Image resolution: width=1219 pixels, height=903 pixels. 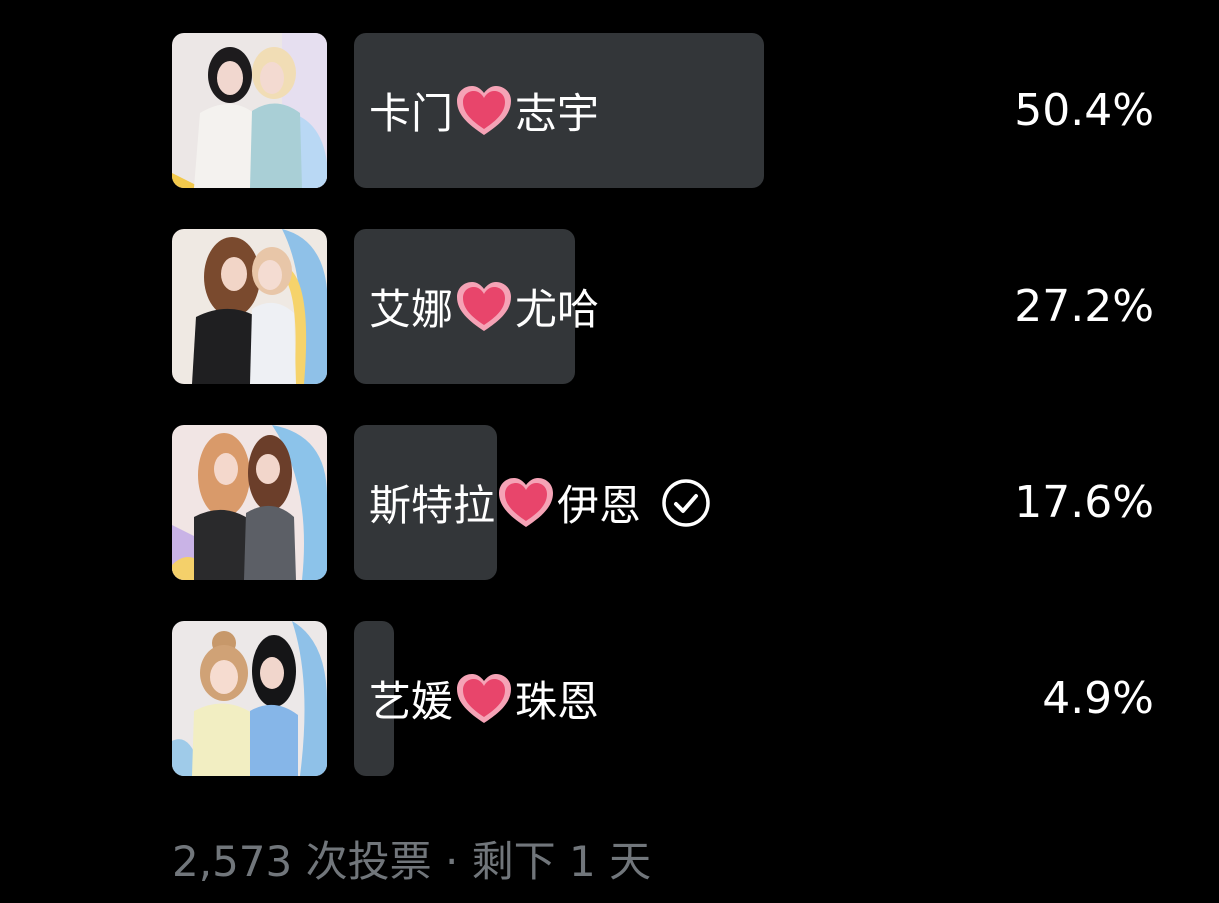 I want to click on option-percent-1: 50.4%, so click(x=1084, y=110).